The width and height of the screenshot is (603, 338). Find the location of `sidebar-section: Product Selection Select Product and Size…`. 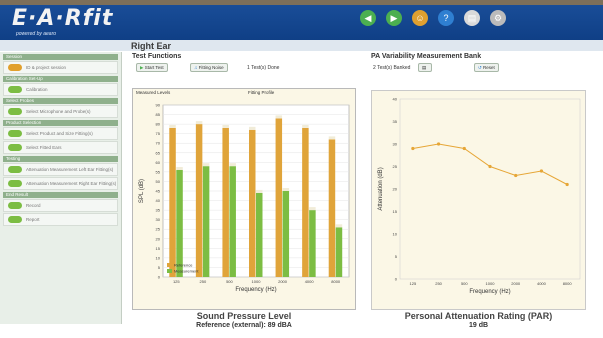

sidebar-section: Product Selection Select Product and Size… is located at coordinates (60, 137).